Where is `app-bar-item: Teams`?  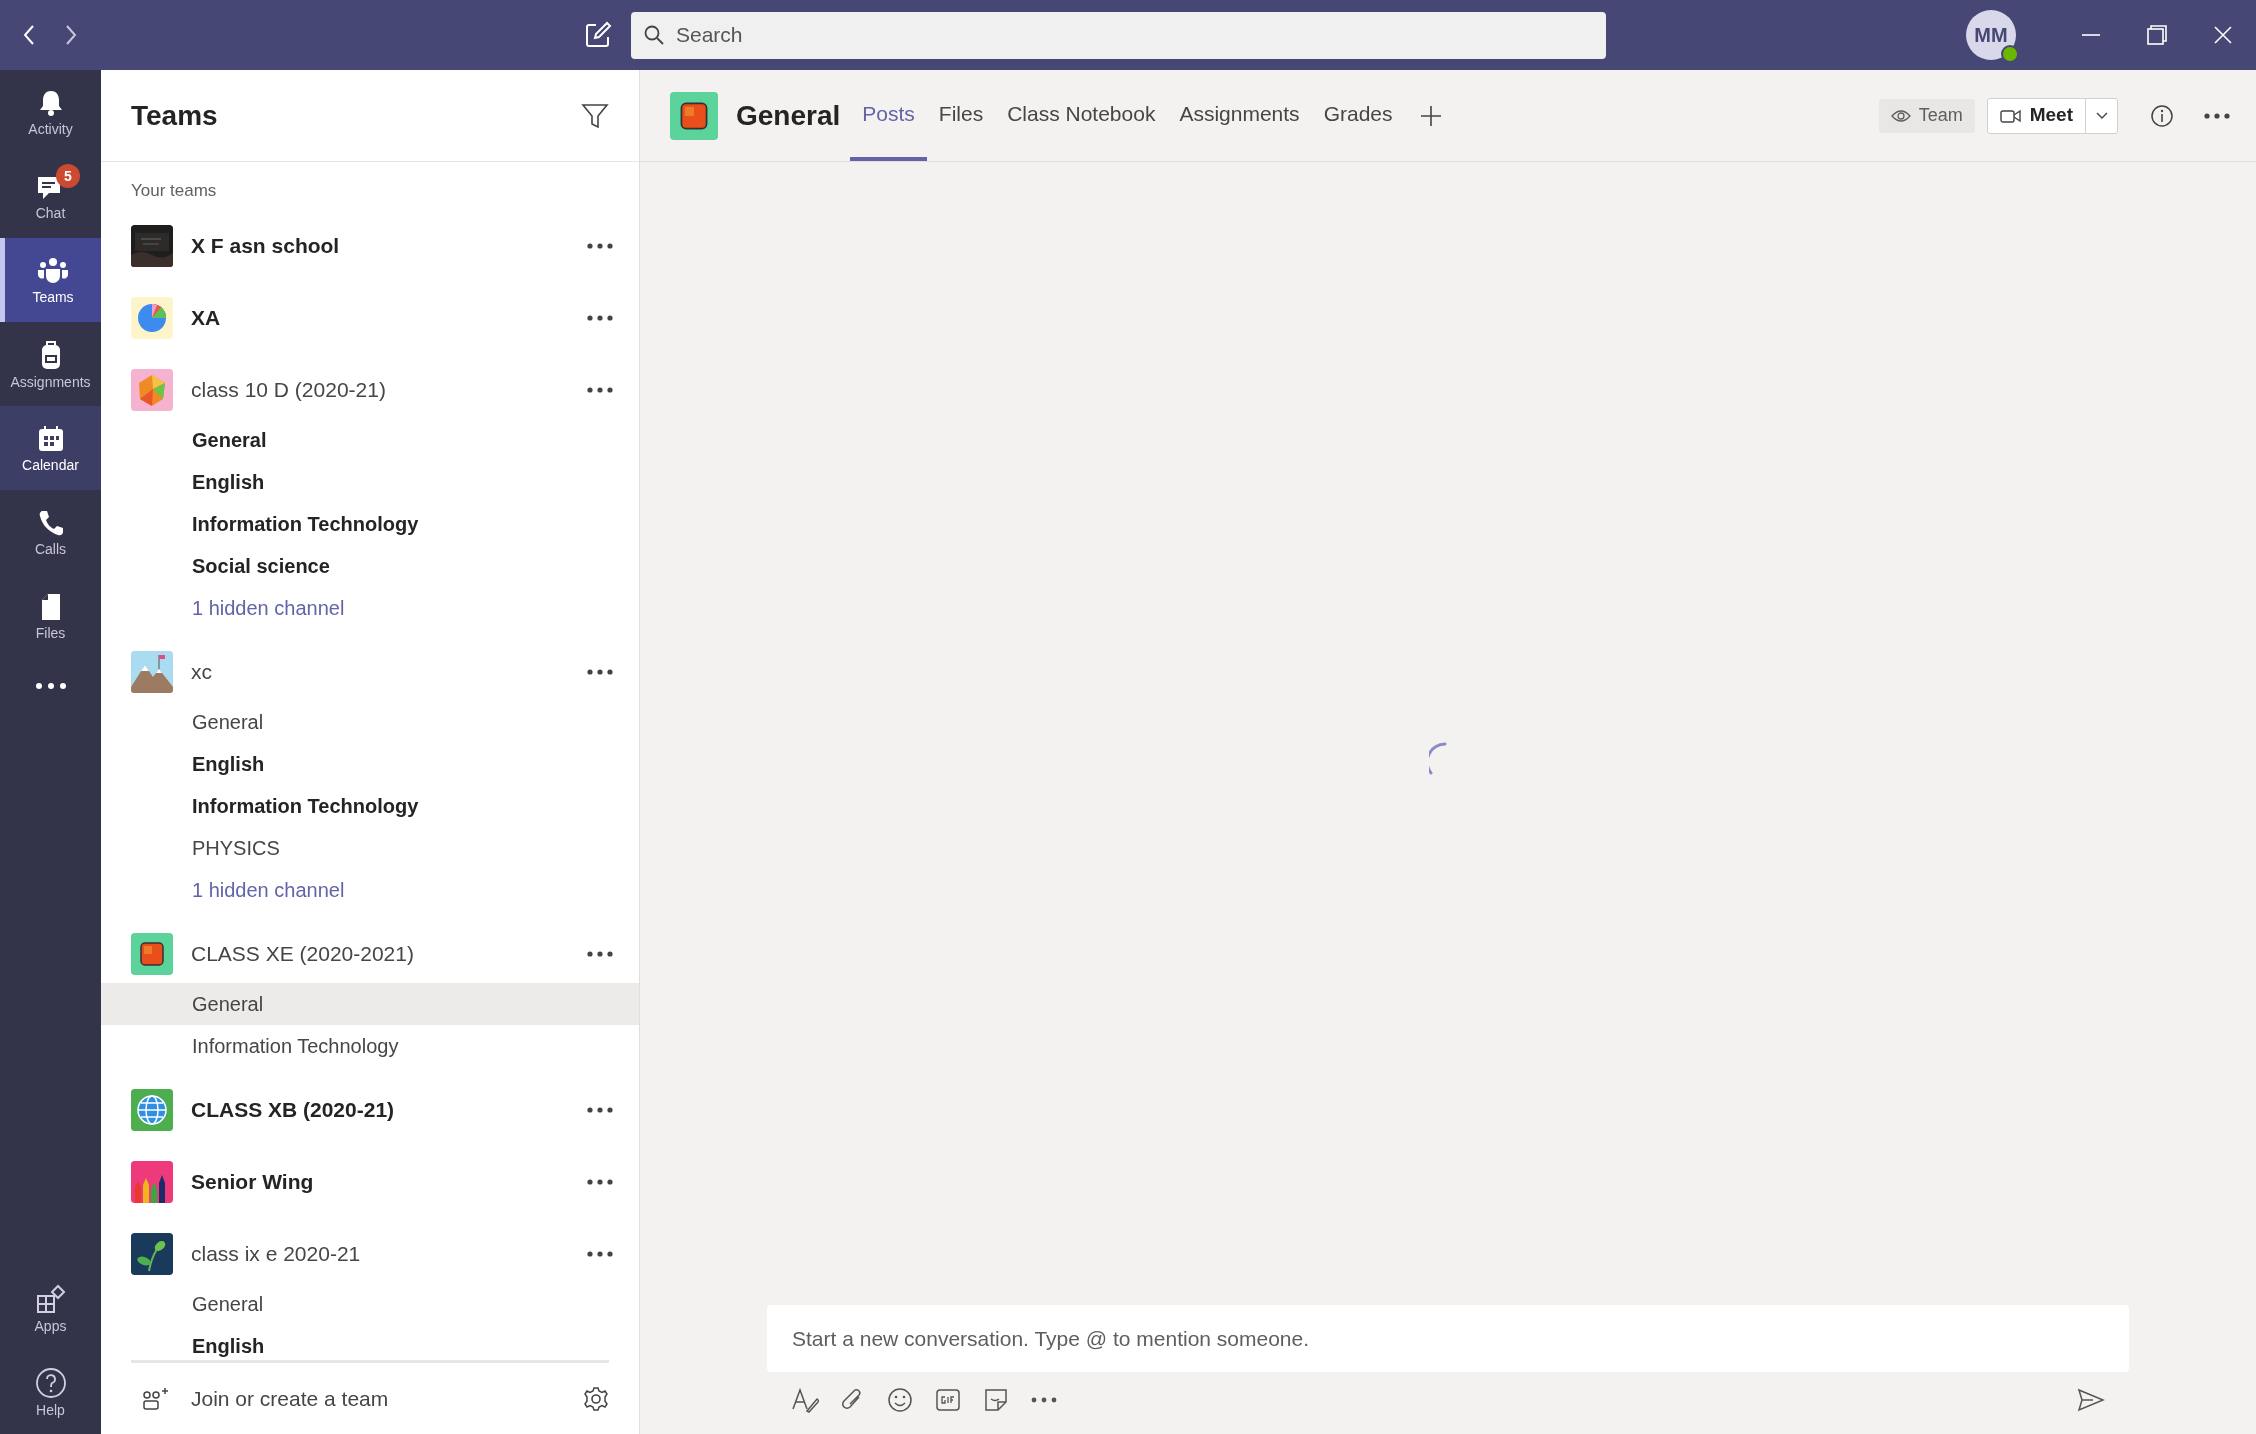 app-bar-item: Teams is located at coordinates (50, 280).